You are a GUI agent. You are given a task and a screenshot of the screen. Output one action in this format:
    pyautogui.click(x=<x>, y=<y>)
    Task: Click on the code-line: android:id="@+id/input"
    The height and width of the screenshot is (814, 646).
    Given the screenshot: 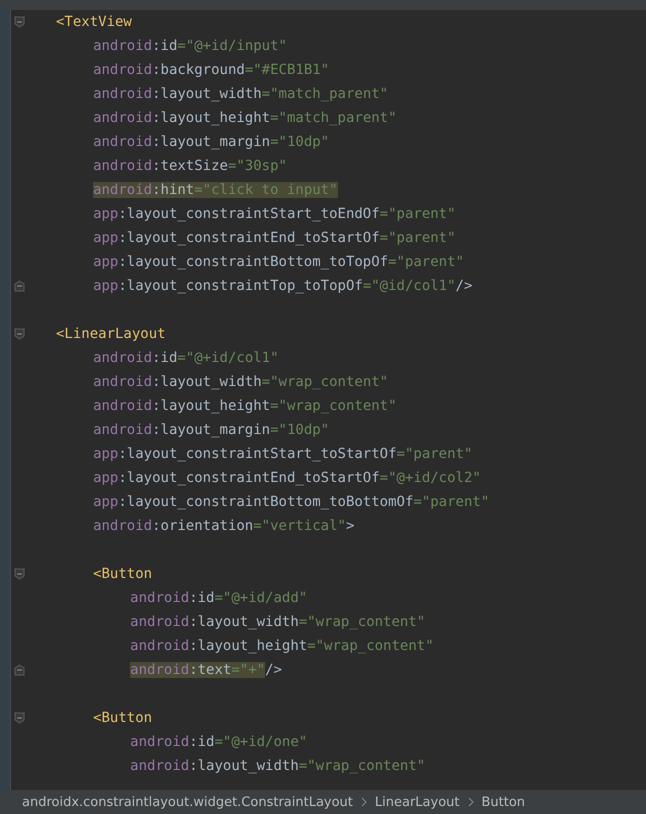 What is the action you would take?
    pyautogui.click(x=189, y=46)
    